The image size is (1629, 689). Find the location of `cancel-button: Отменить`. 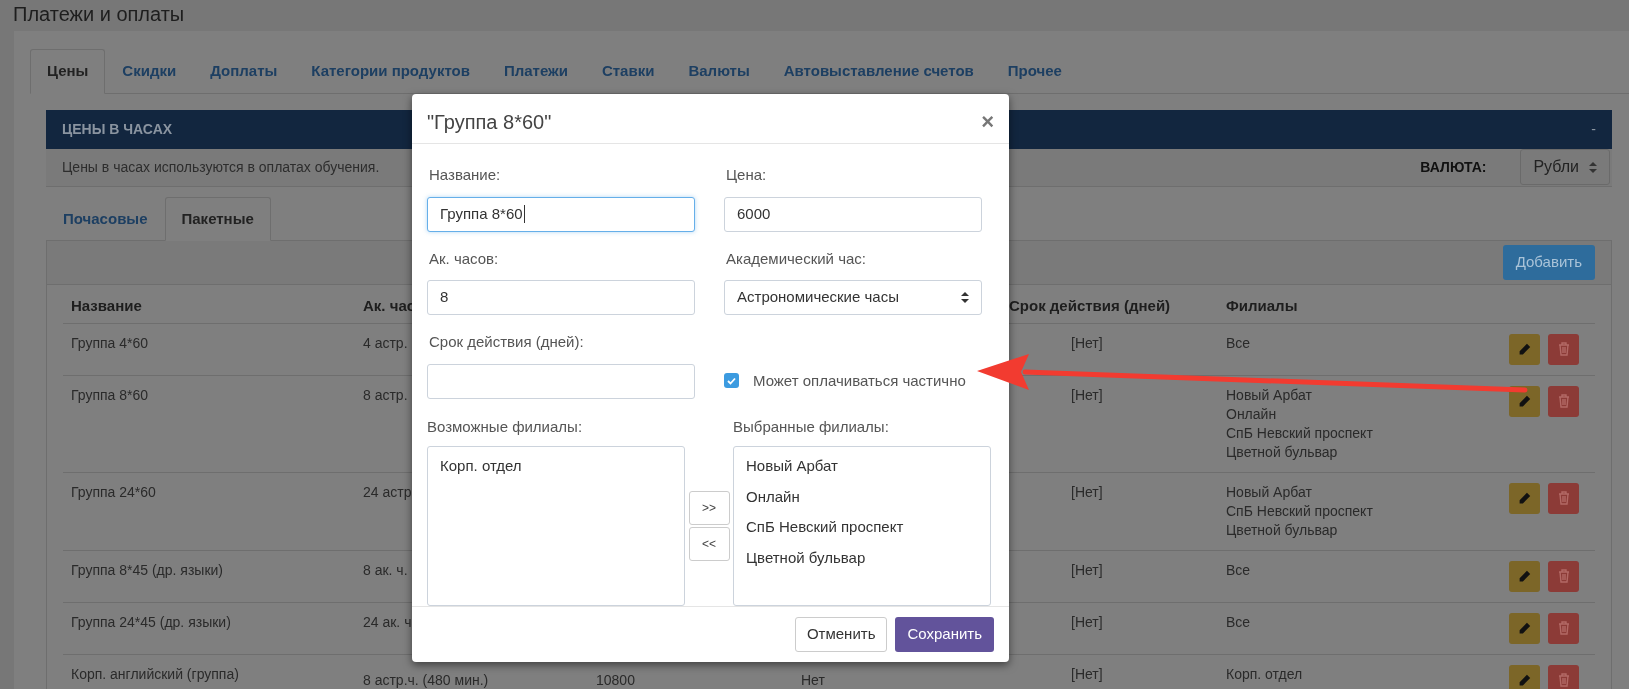

cancel-button: Отменить is located at coordinates (841, 635).